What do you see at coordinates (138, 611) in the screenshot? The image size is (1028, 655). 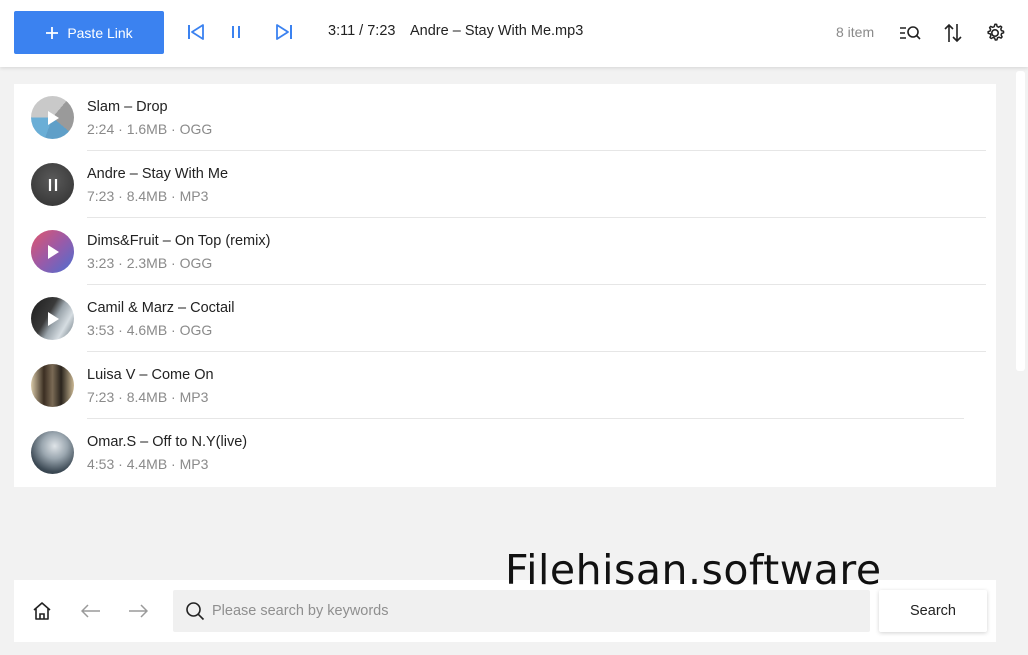 I see `arrow-right-icon` at bounding box center [138, 611].